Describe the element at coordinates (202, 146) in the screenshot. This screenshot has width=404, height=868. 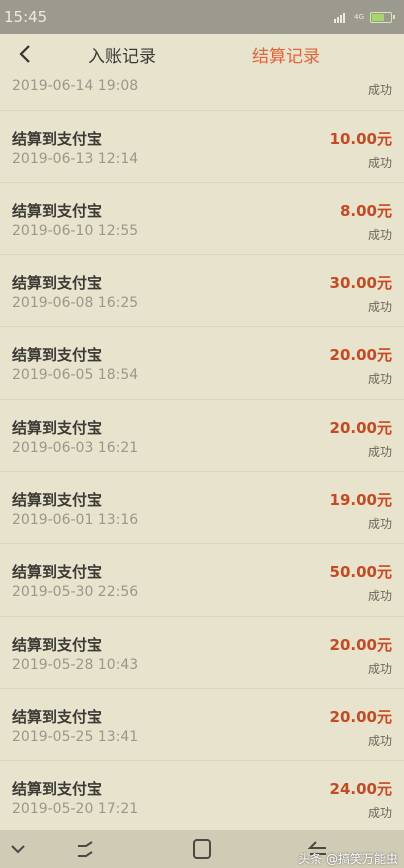
I see `list-item: 结算到支付宝 10.00元 2019-06-13 12:14 成功` at that location.